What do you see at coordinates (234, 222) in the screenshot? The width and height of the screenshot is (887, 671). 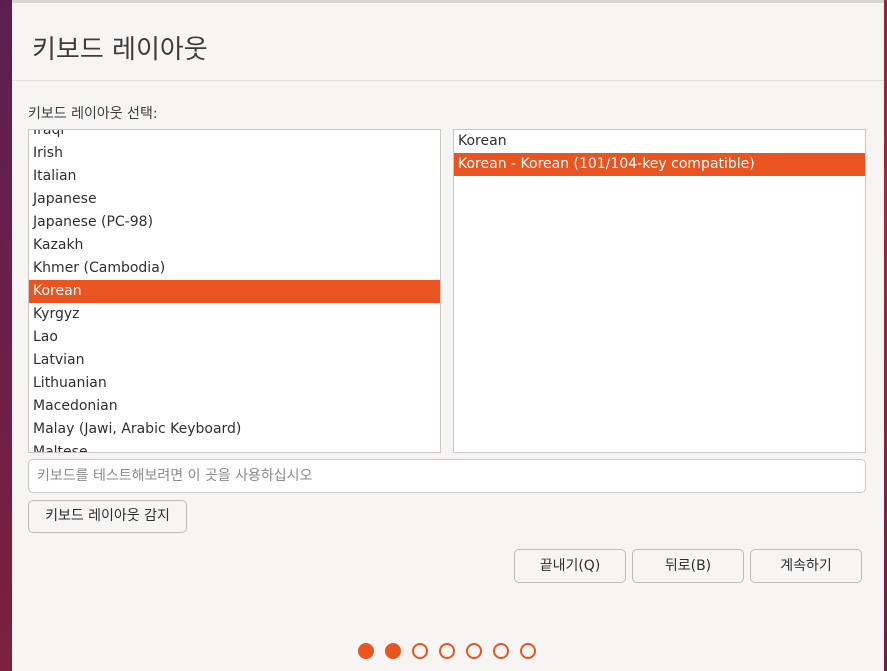 I see `layout-list-item: Japanese (PC-98)` at bounding box center [234, 222].